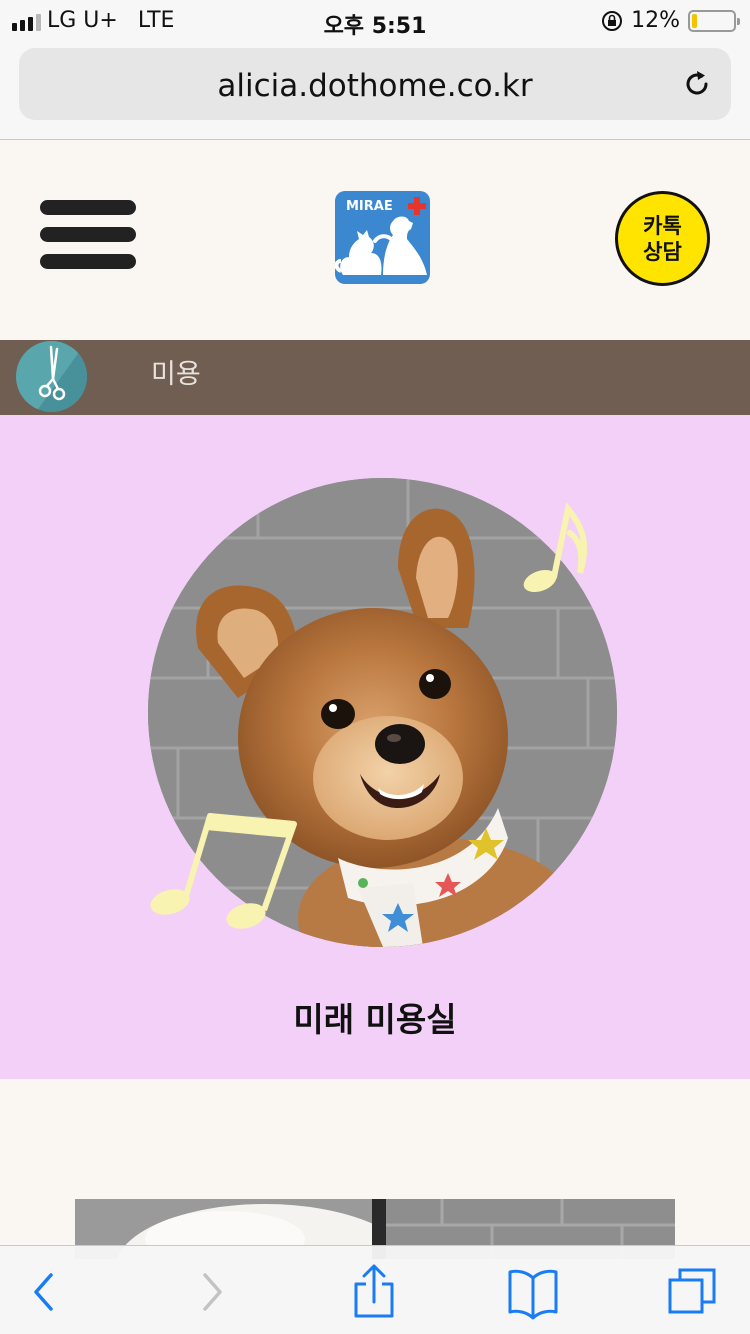  I want to click on battery-percent: 12%, so click(655, 20).